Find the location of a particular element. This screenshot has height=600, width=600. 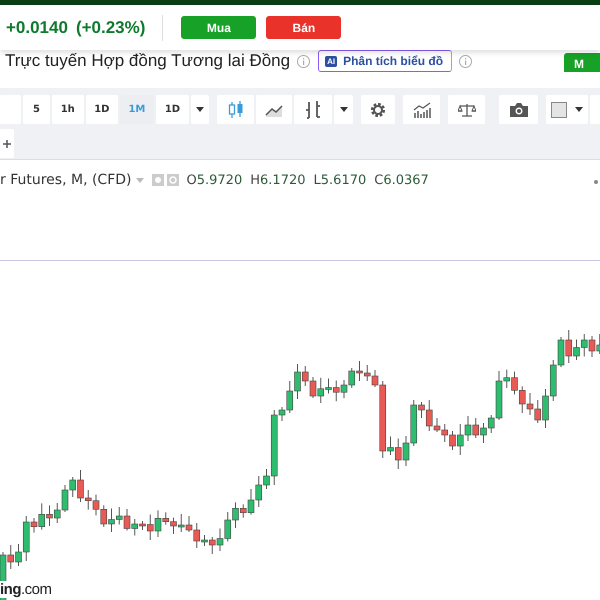

indicators-icon is located at coordinates (421, 110).